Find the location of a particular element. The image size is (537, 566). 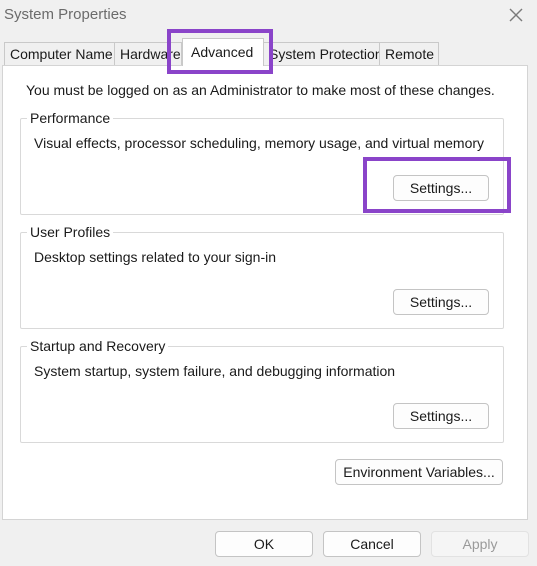

ok-button: OK is located at coordinates (264, 544).